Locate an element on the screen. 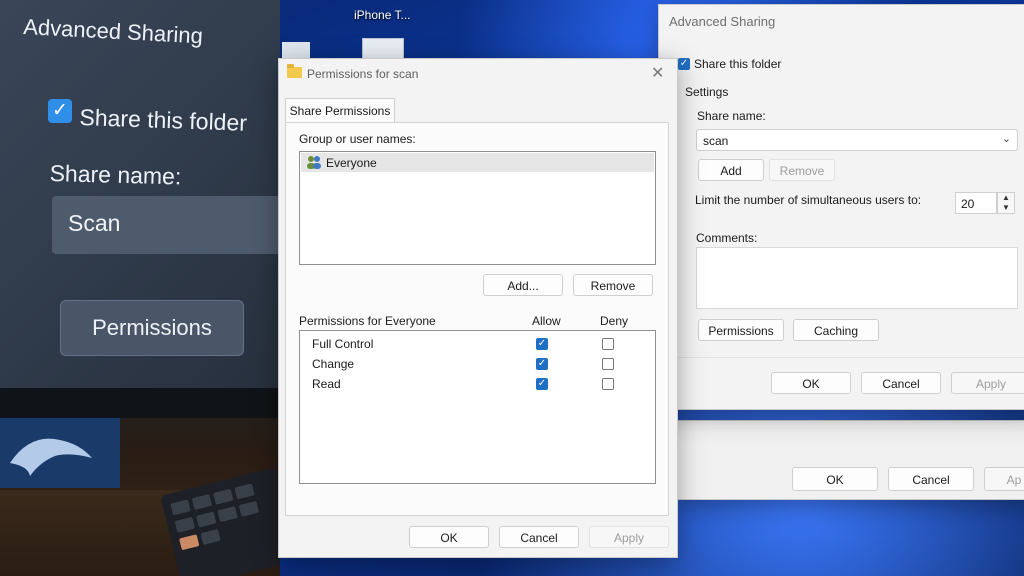  comments-label: Comments: is located at coordinates (727, 238).